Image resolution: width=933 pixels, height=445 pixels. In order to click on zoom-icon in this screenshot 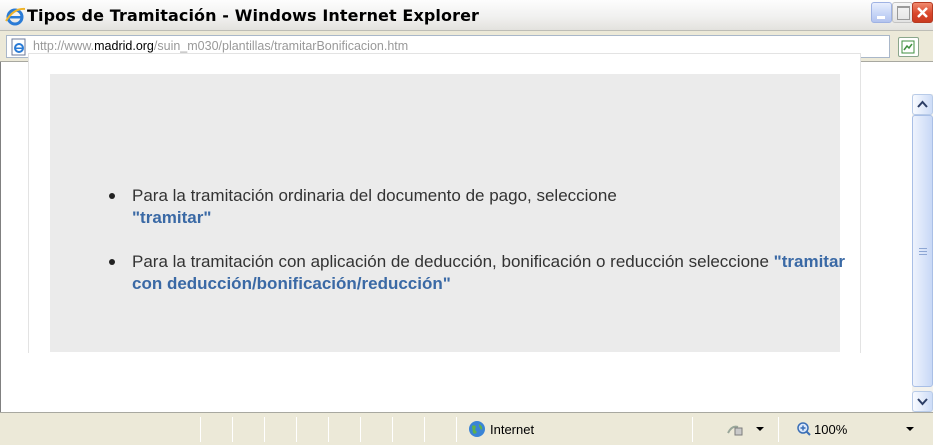, I will do `click(804, 429)`.